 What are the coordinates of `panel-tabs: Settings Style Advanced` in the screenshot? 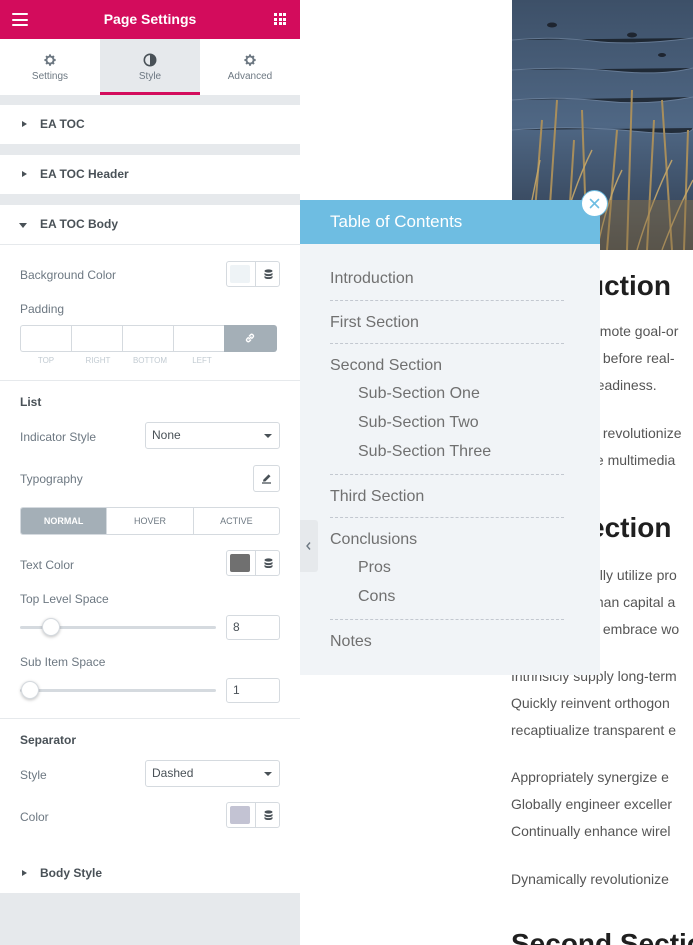 It's located at (150, 67).